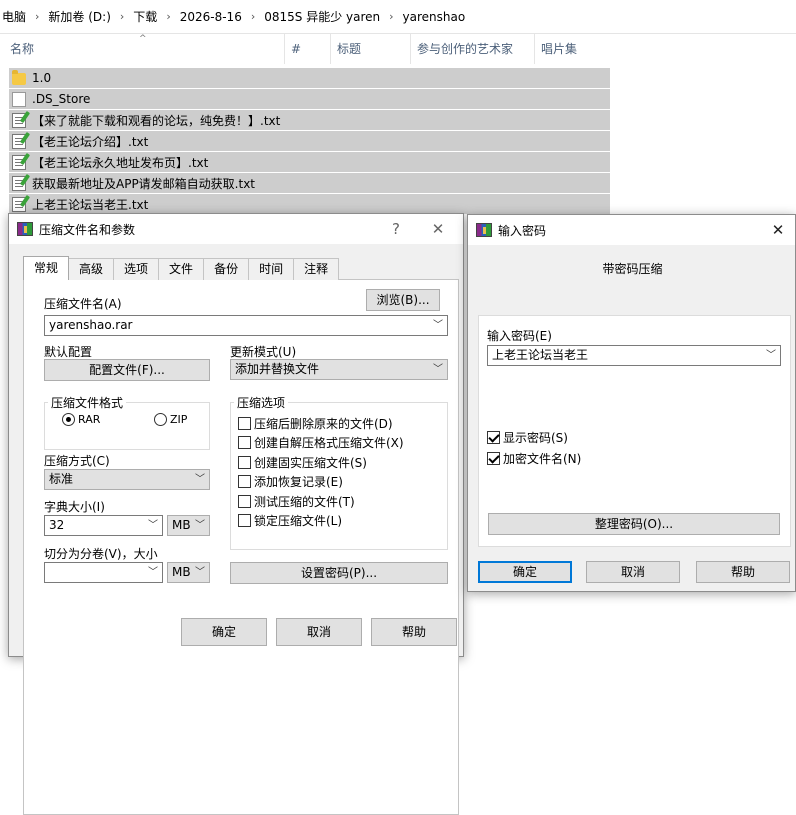 This screenshot has width=796, height=815. What do you see at coordinates (542, 459) in the screenshot?
I see `encrypt-filenames-label: 加密文件名(N)` at bounding box center [542, 459].